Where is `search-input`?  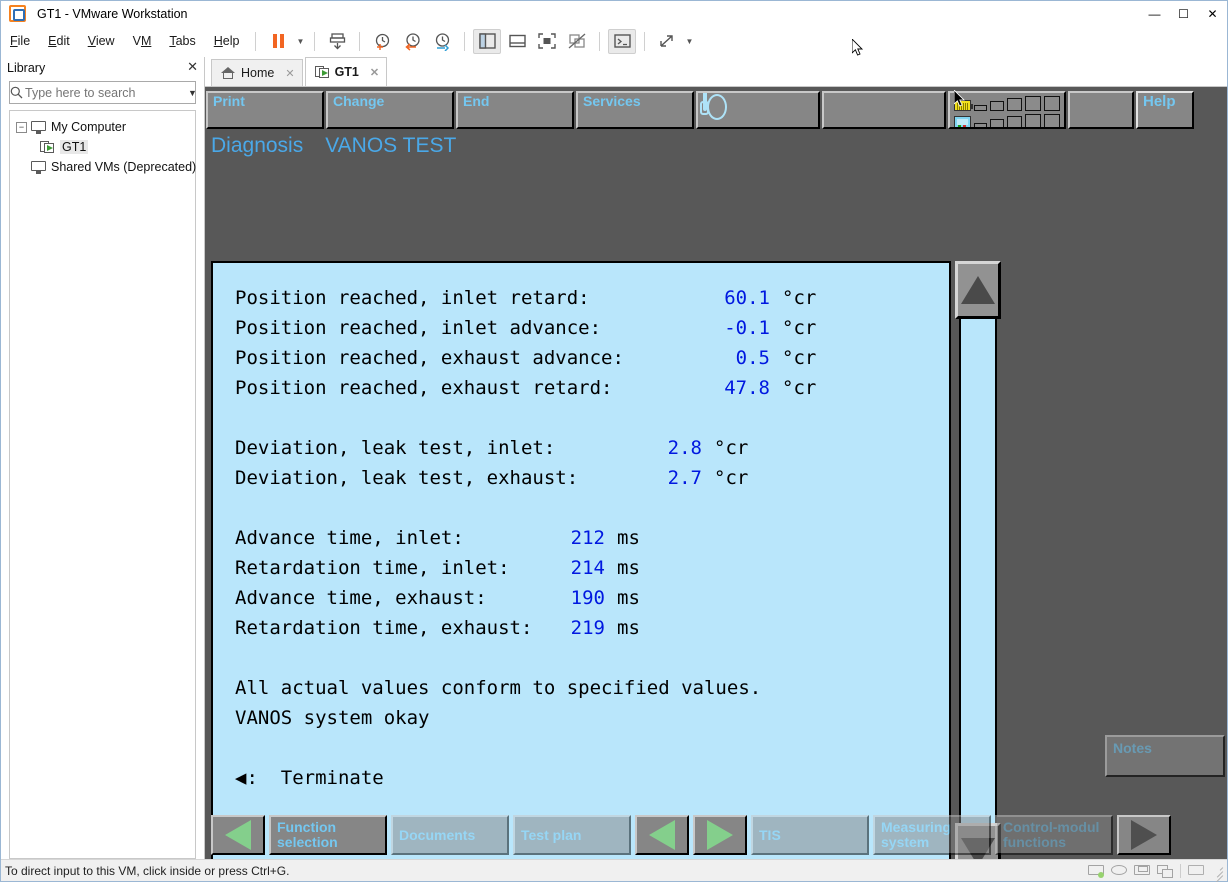 search-input is located at coordinates (105, 92).